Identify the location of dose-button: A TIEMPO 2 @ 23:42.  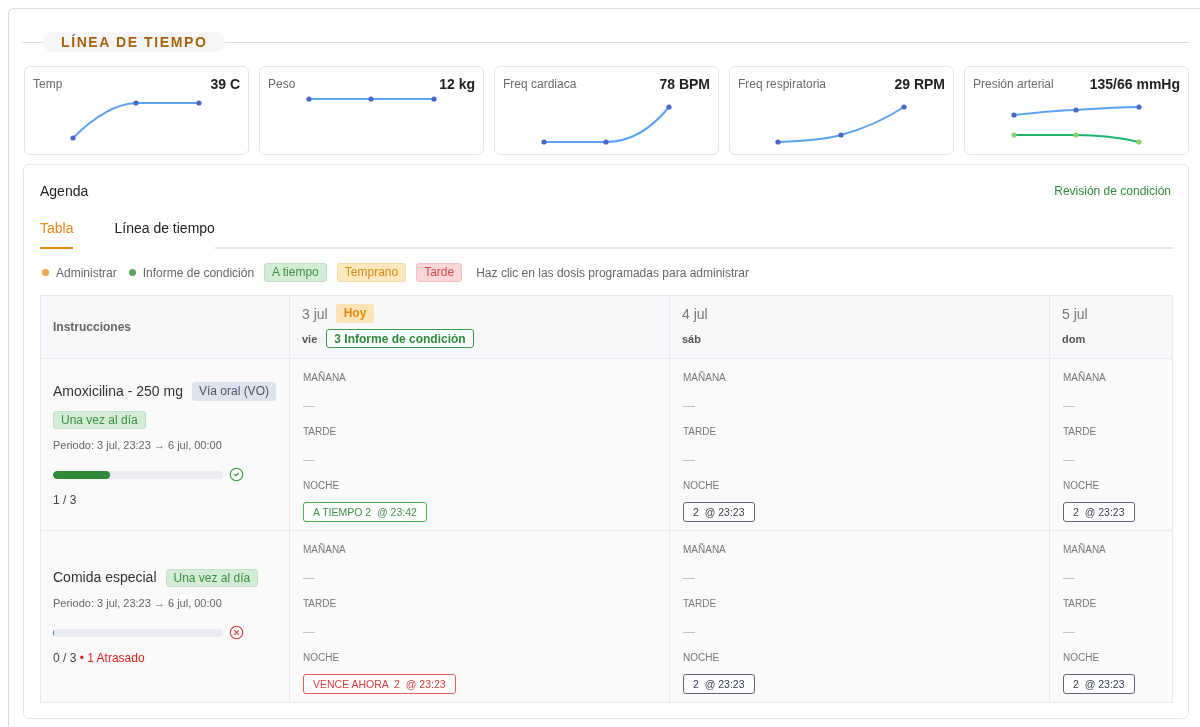
(365, 512).